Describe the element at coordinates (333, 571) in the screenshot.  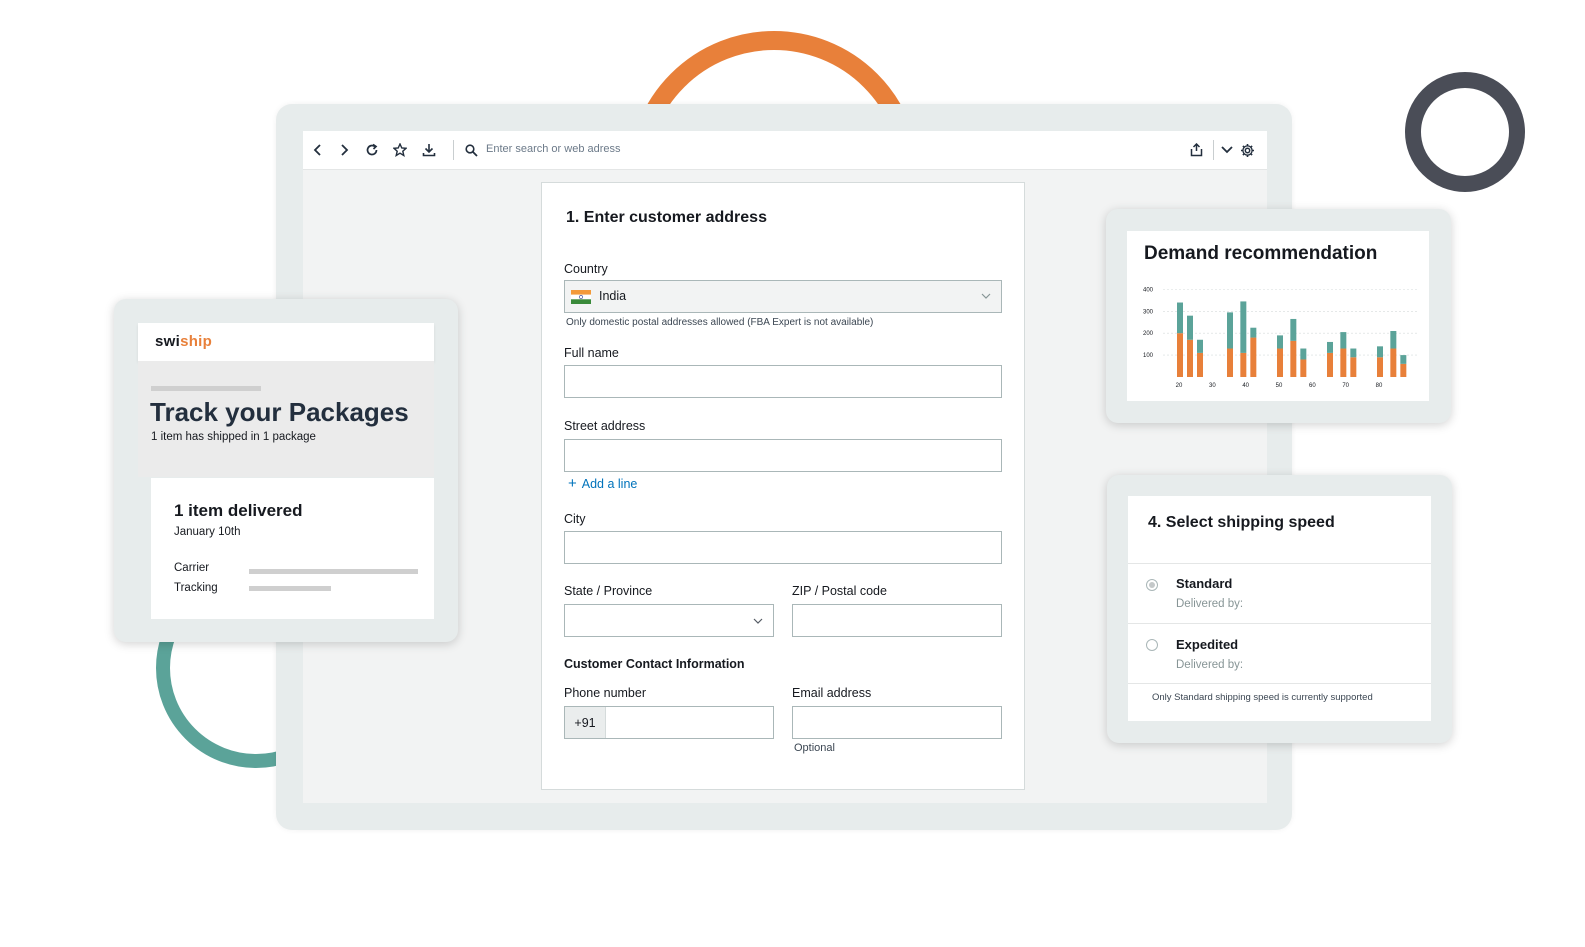
I see `carrier-placeholder` at that location.